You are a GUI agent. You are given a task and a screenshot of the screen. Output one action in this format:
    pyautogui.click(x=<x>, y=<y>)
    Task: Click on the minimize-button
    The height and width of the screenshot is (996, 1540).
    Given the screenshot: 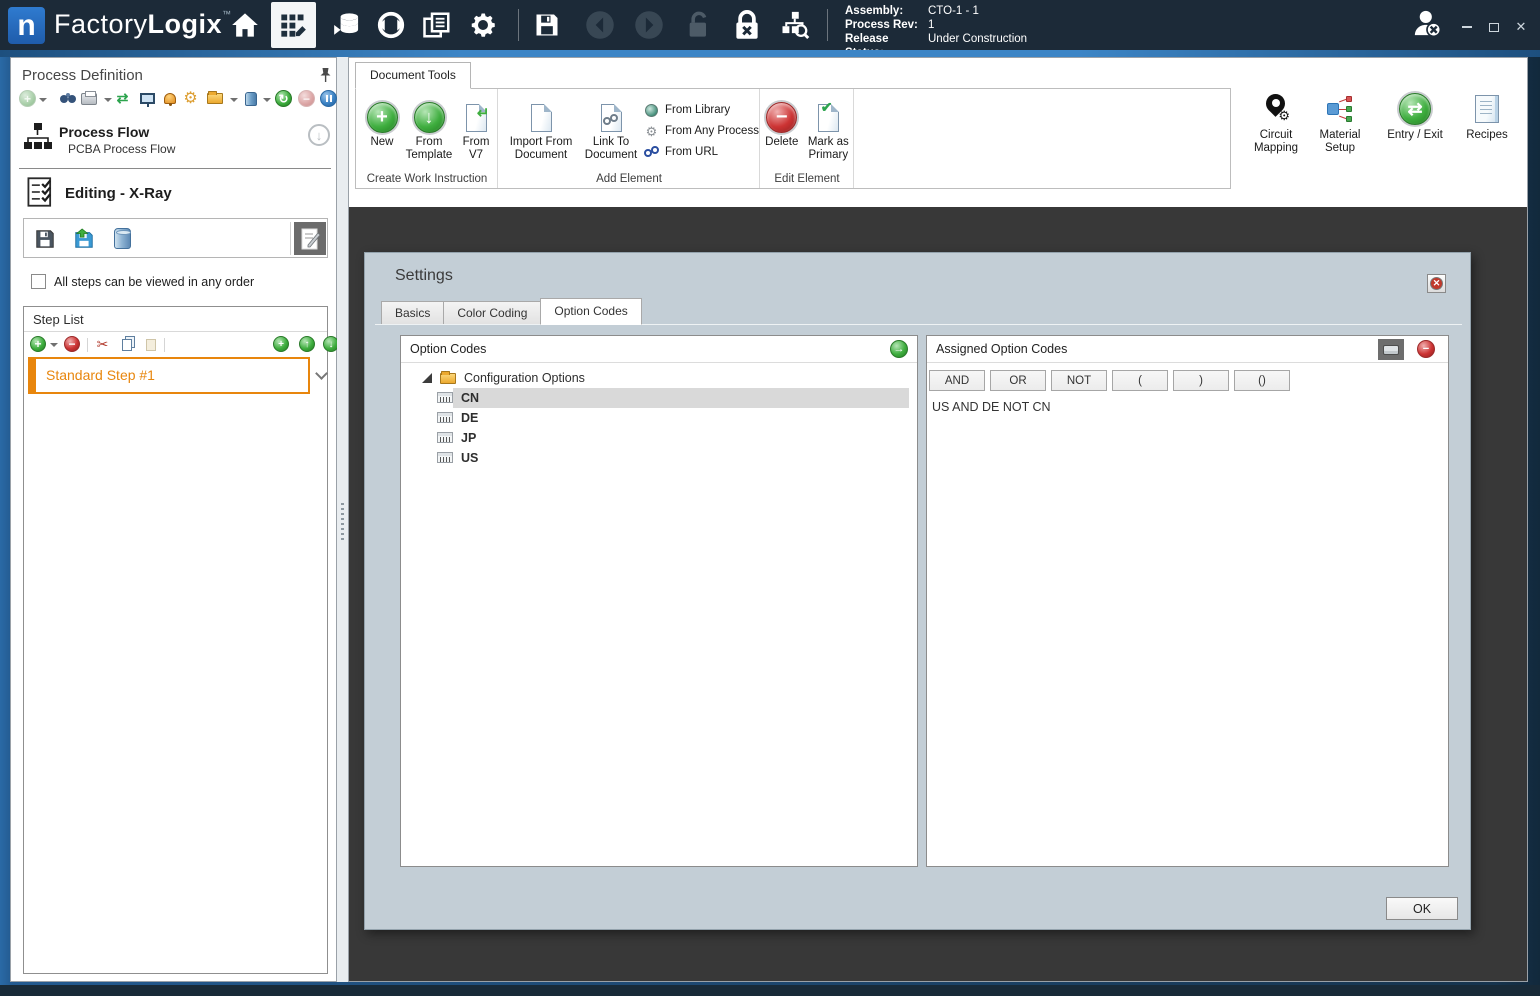 What is the action you would take?
    pyautogui.click(x=1467, y=27)
    